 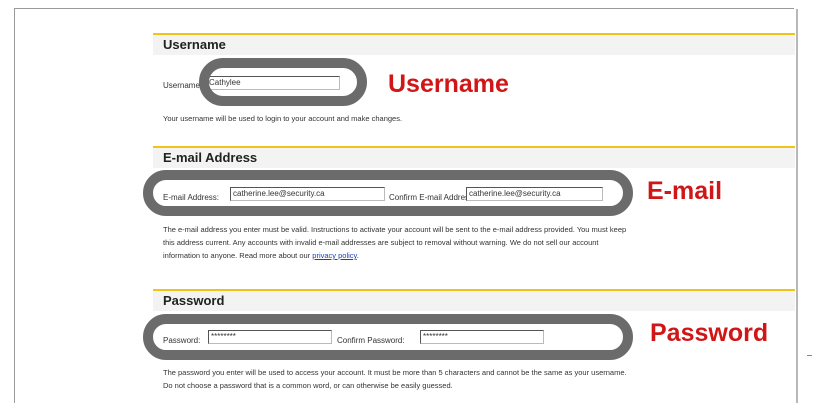 I want to click on section-title-password: Password, so click(x=474, y=300).